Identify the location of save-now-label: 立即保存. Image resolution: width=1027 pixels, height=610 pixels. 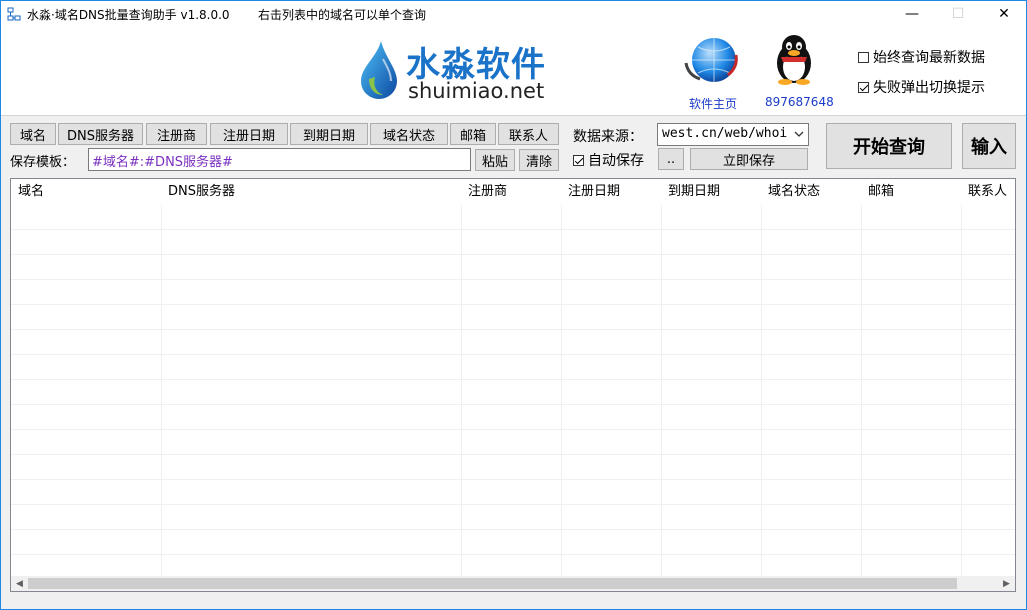
(748, 161).